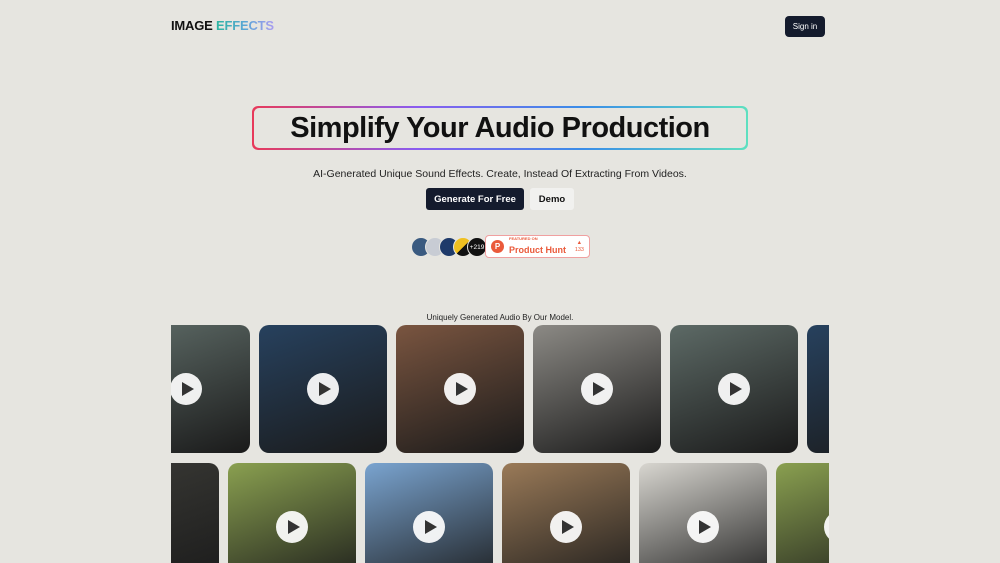  I want to click on upvote-icon: ▲, so click(579, 242).